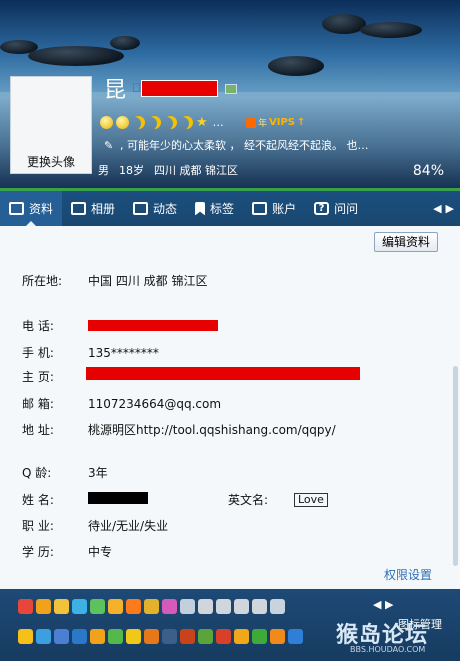  I want to click on edit-profile-button: 编辑资料, so click(406, 242).